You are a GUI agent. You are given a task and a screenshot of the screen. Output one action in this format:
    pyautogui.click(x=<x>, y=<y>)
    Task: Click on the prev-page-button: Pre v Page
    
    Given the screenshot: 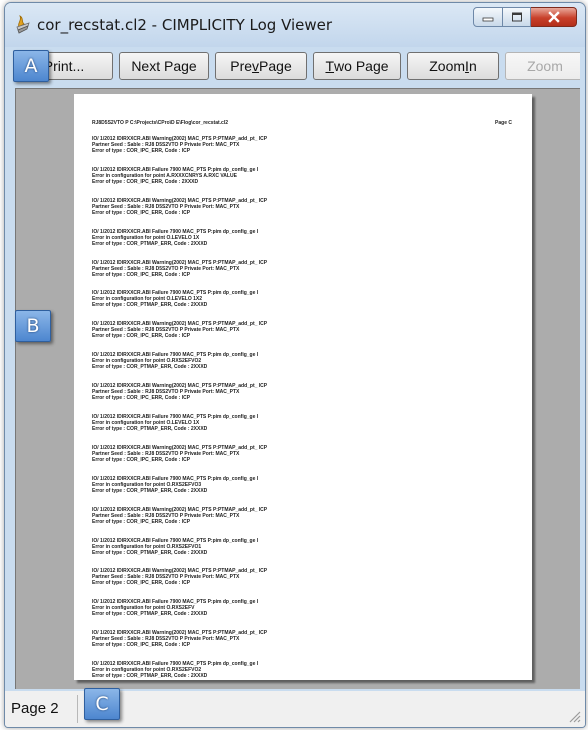 What is the action you would take?
    pyautogui.click(x=261, y=66)
    